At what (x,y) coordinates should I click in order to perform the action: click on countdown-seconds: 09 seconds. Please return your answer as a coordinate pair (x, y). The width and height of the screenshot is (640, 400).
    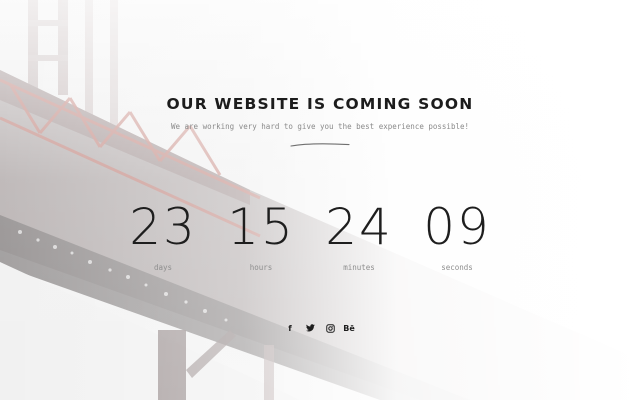
    Looking at the image, I should click on (457, 234).